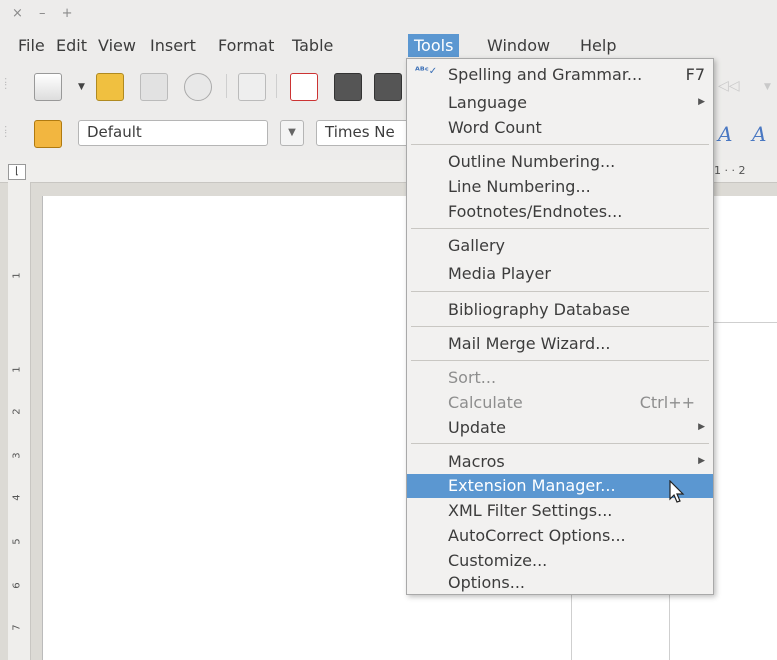 This screenshot has height=660, width=777. I want to click on menu-insert: Insert, so click(173, 45).